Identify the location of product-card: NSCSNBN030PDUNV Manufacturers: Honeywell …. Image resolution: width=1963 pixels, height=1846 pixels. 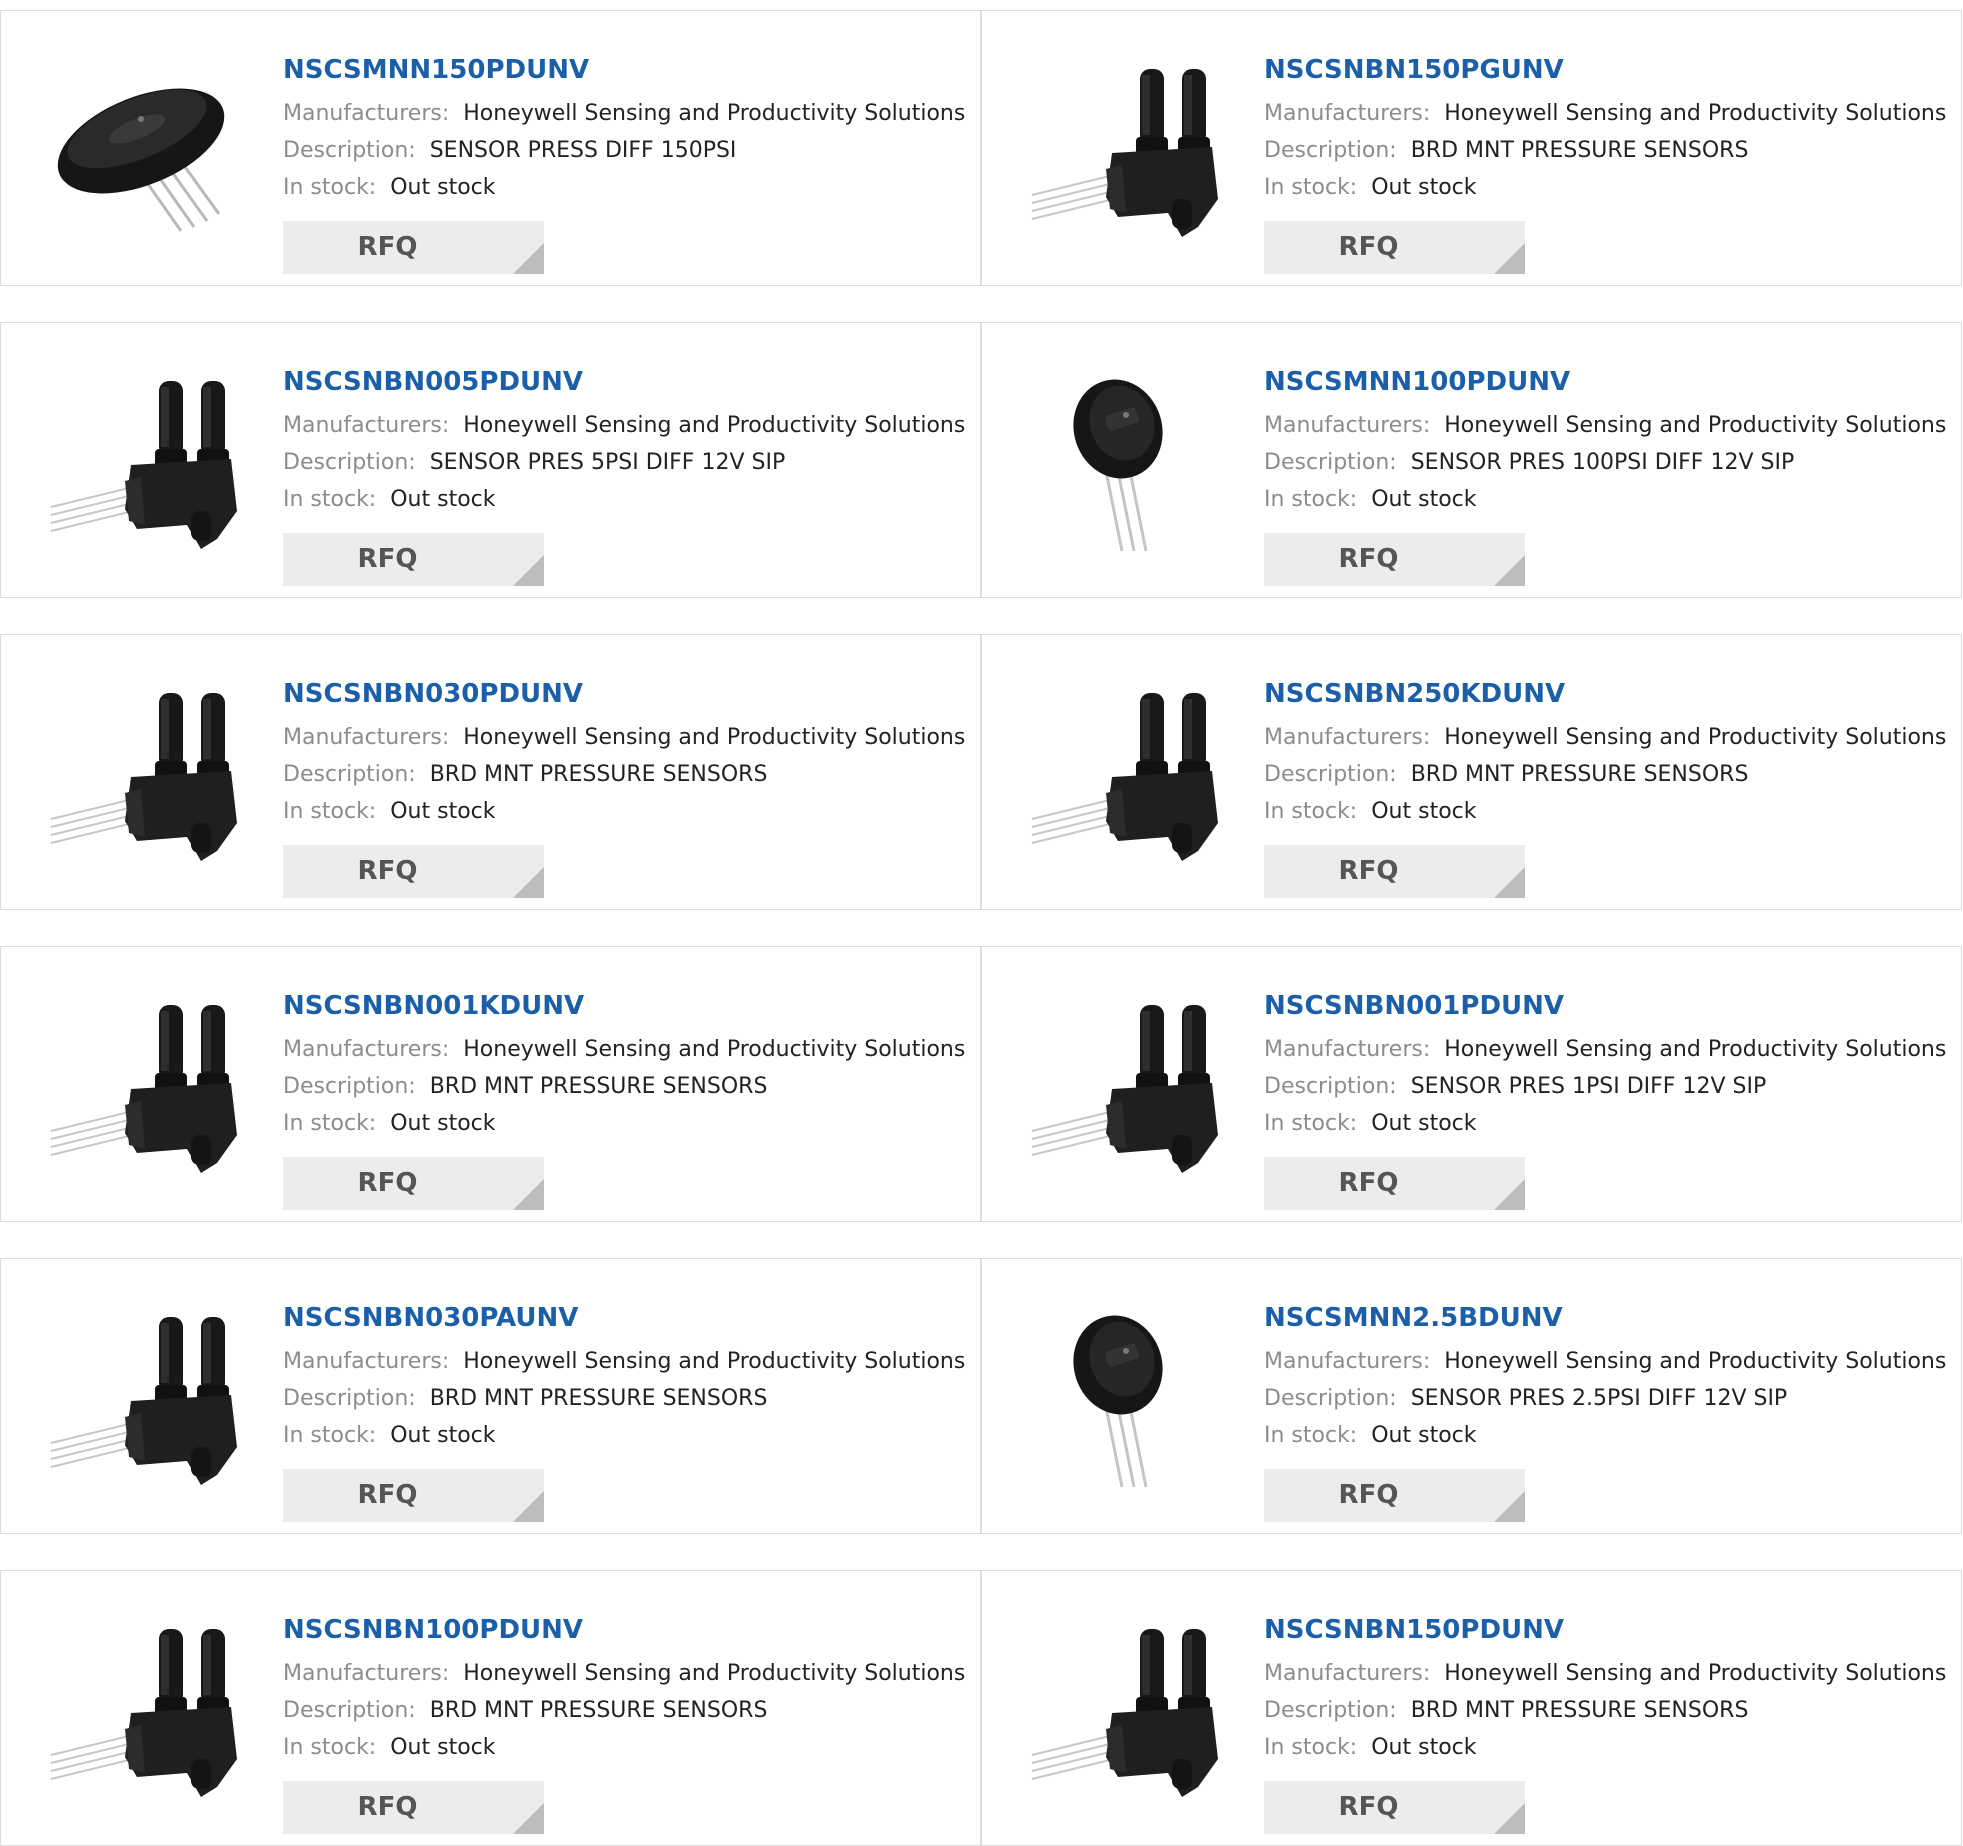
(490, 772).